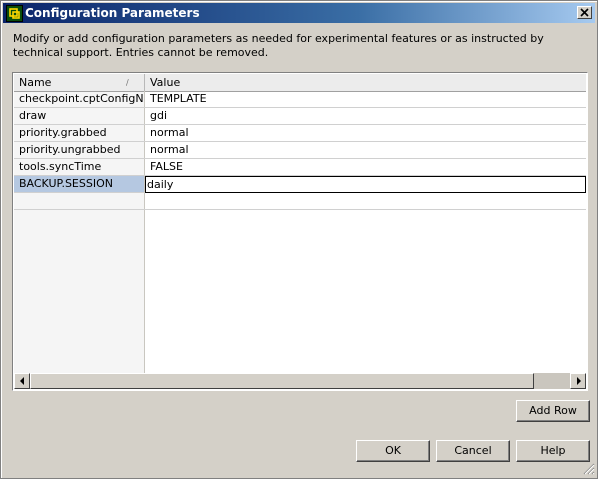 The height and width of the screenshot is (479, 598). What do you see at coordinates (365, 184) in the screenshot?
I see `value-edit-field` at bounding box center [365, 184].